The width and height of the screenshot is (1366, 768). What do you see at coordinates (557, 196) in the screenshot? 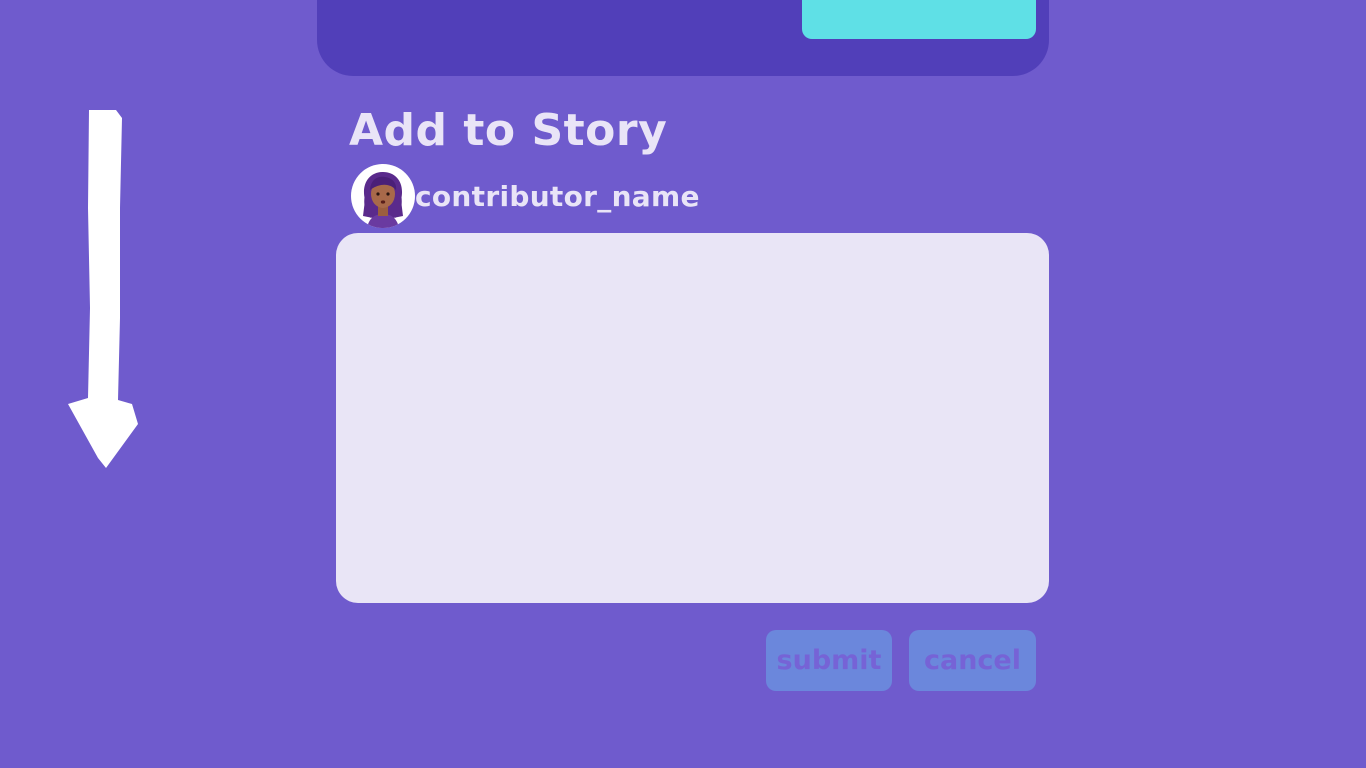
I see `contributor-name: contributor_name` at bounding box center [557, 196].